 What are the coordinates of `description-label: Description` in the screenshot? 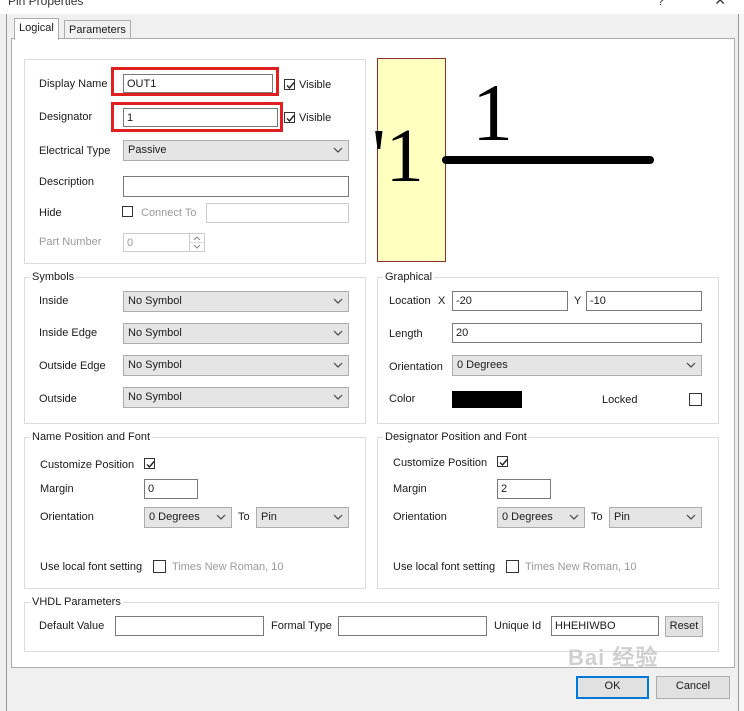 It's located at (67, 182).